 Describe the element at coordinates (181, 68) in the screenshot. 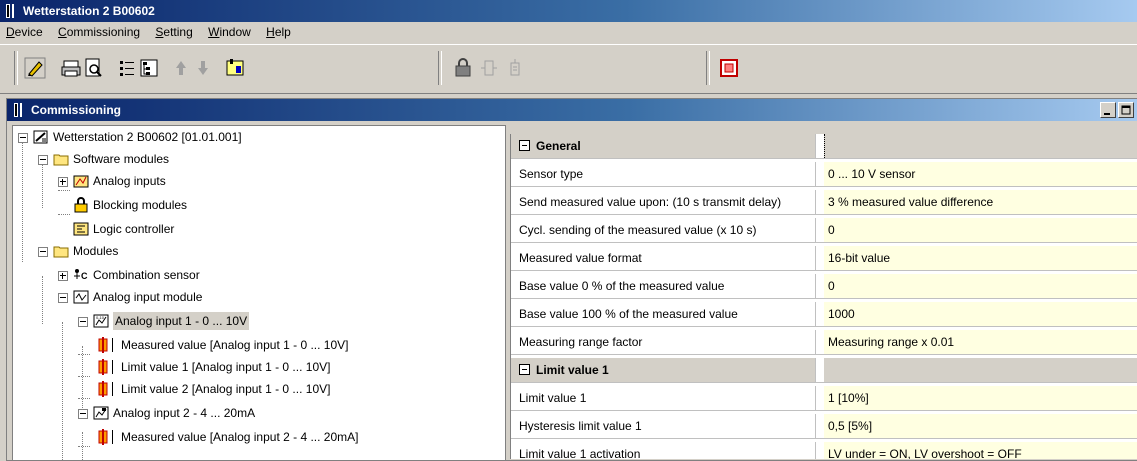

I see `move-up-icon` at that location.